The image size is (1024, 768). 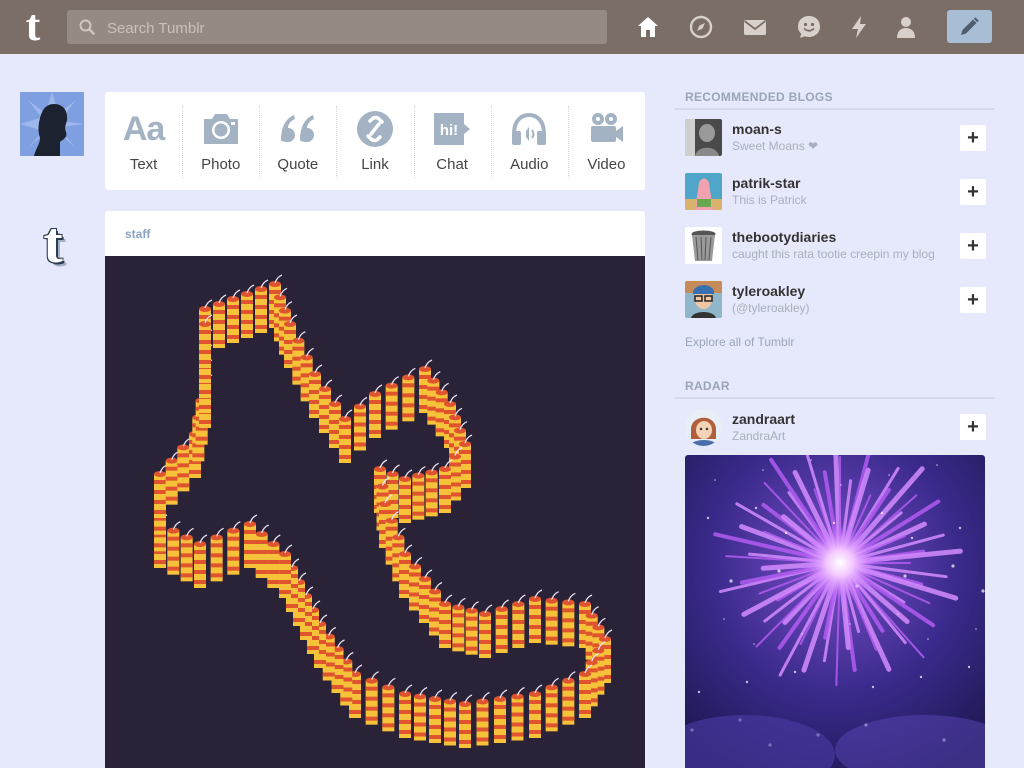 I want to click on post-author-name: staff, so click(x=137, y=234).